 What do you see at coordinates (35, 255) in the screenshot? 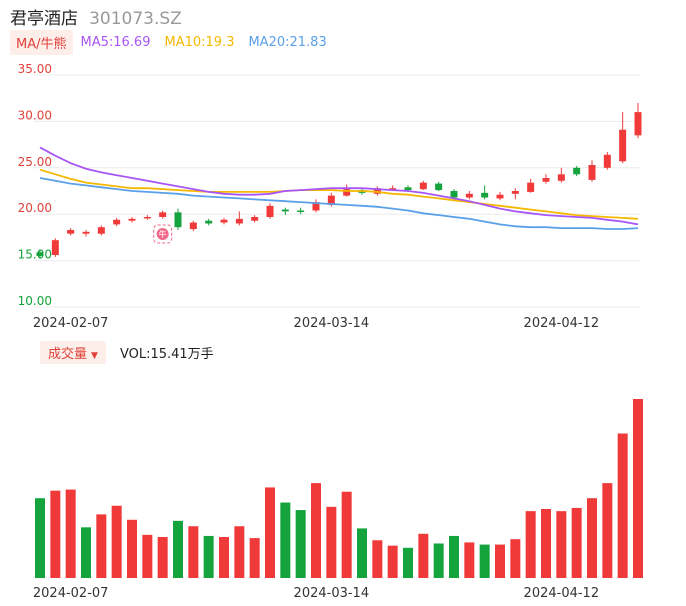
I see `y-tick-label: 15.00` at bounding box center [35, 255].